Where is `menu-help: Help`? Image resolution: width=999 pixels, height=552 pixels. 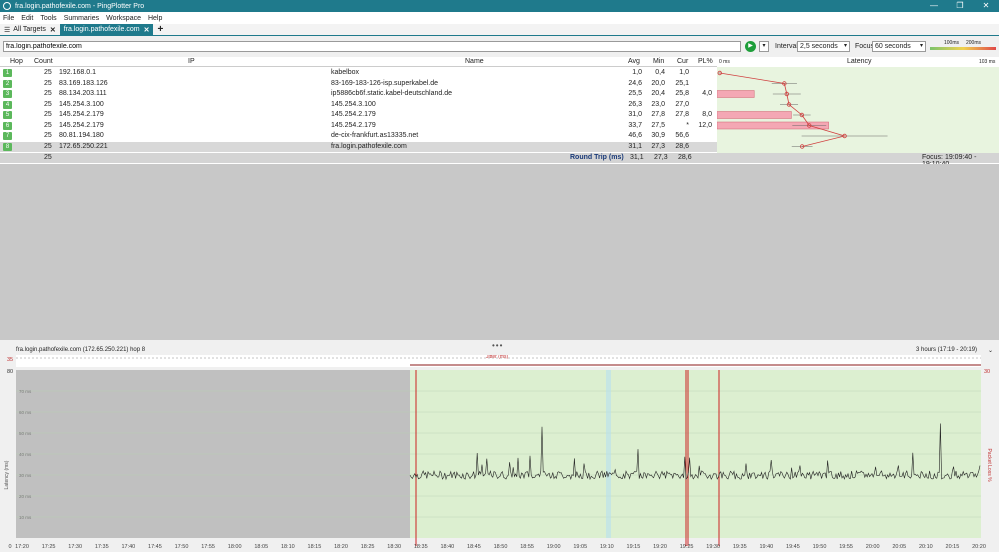 menu-help: Help is located at coordinates (155, 18).